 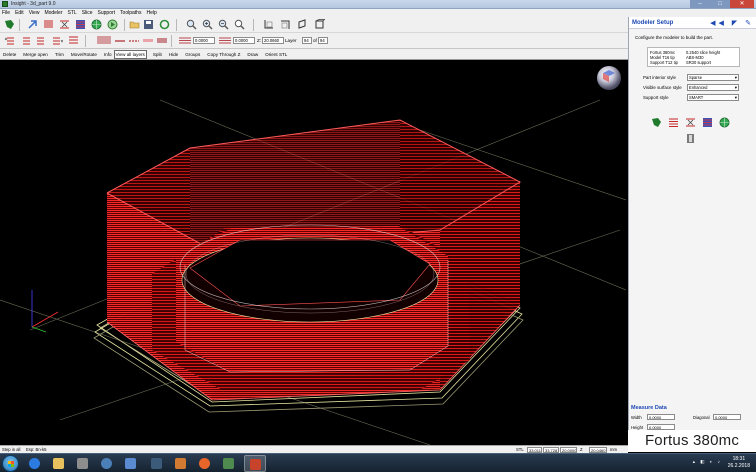 What do you see at coordinates (131, 463) in the screenshot?
I see `tool-taskbar-item` at bounding box center [131, 463].